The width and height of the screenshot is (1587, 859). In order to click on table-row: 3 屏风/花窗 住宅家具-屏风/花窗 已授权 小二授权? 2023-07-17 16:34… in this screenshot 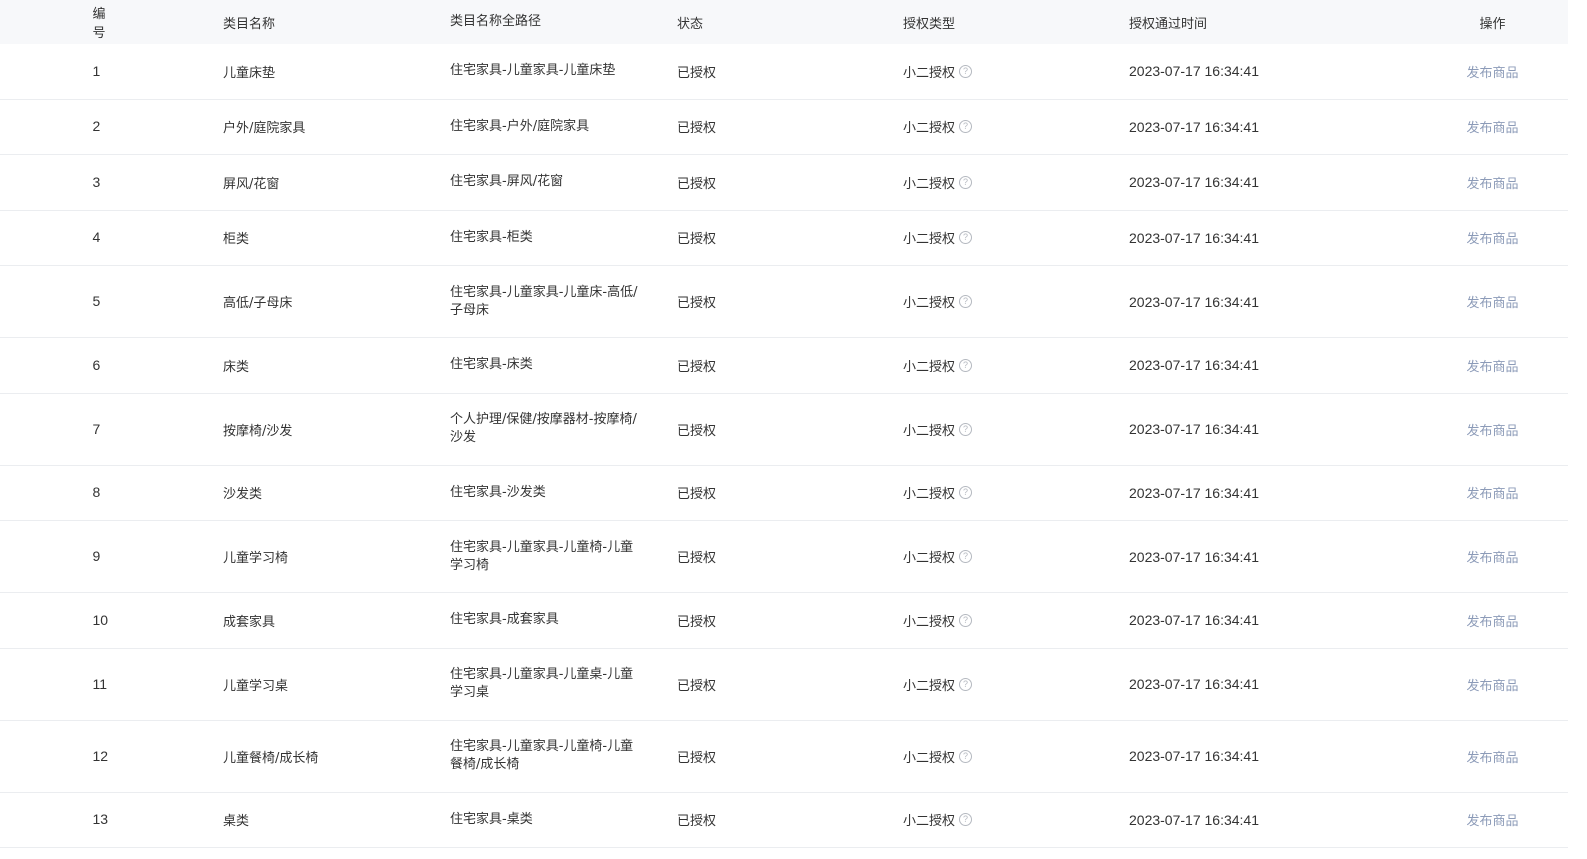, I will do `click(784, 183)`.